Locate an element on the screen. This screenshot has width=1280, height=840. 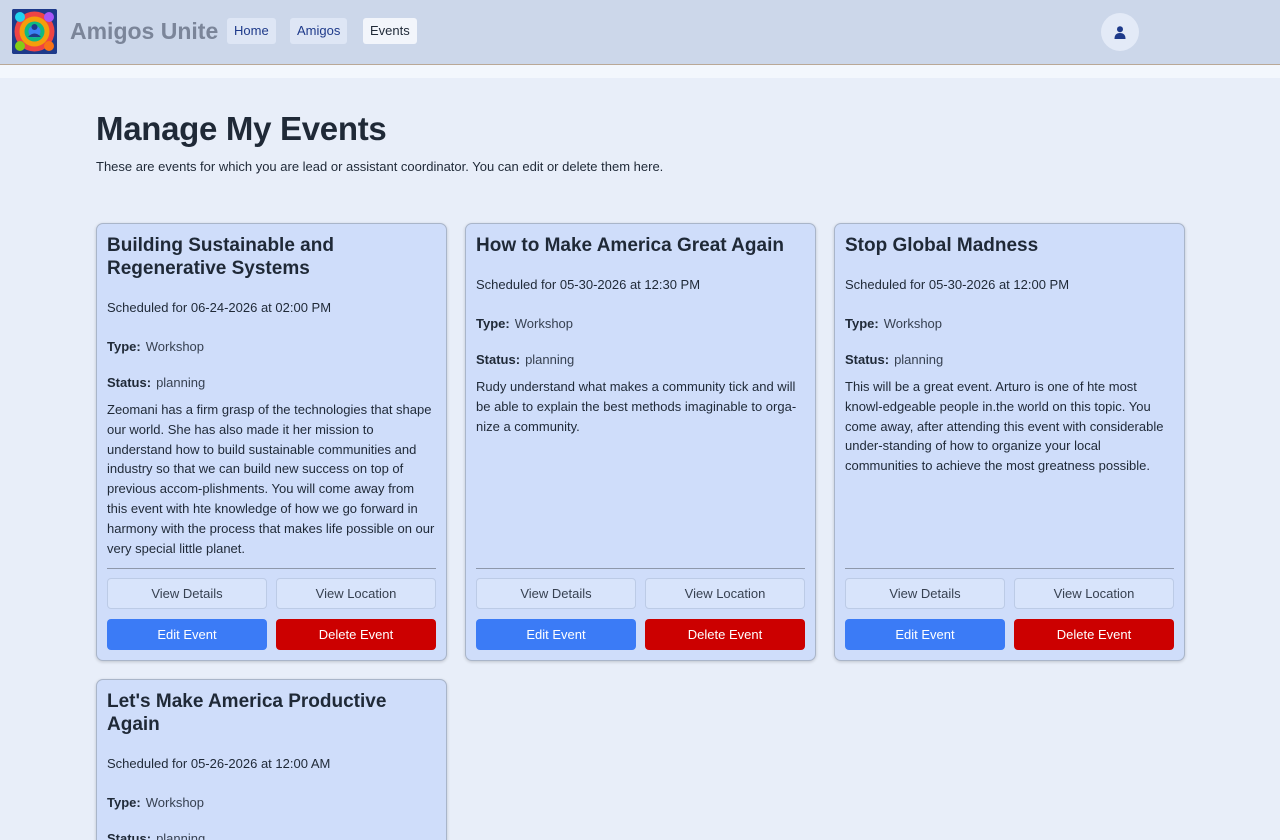
event-schedule: Scheduled for 05-30-2026 at 12:30 PM is located at coordinates (588, 284).